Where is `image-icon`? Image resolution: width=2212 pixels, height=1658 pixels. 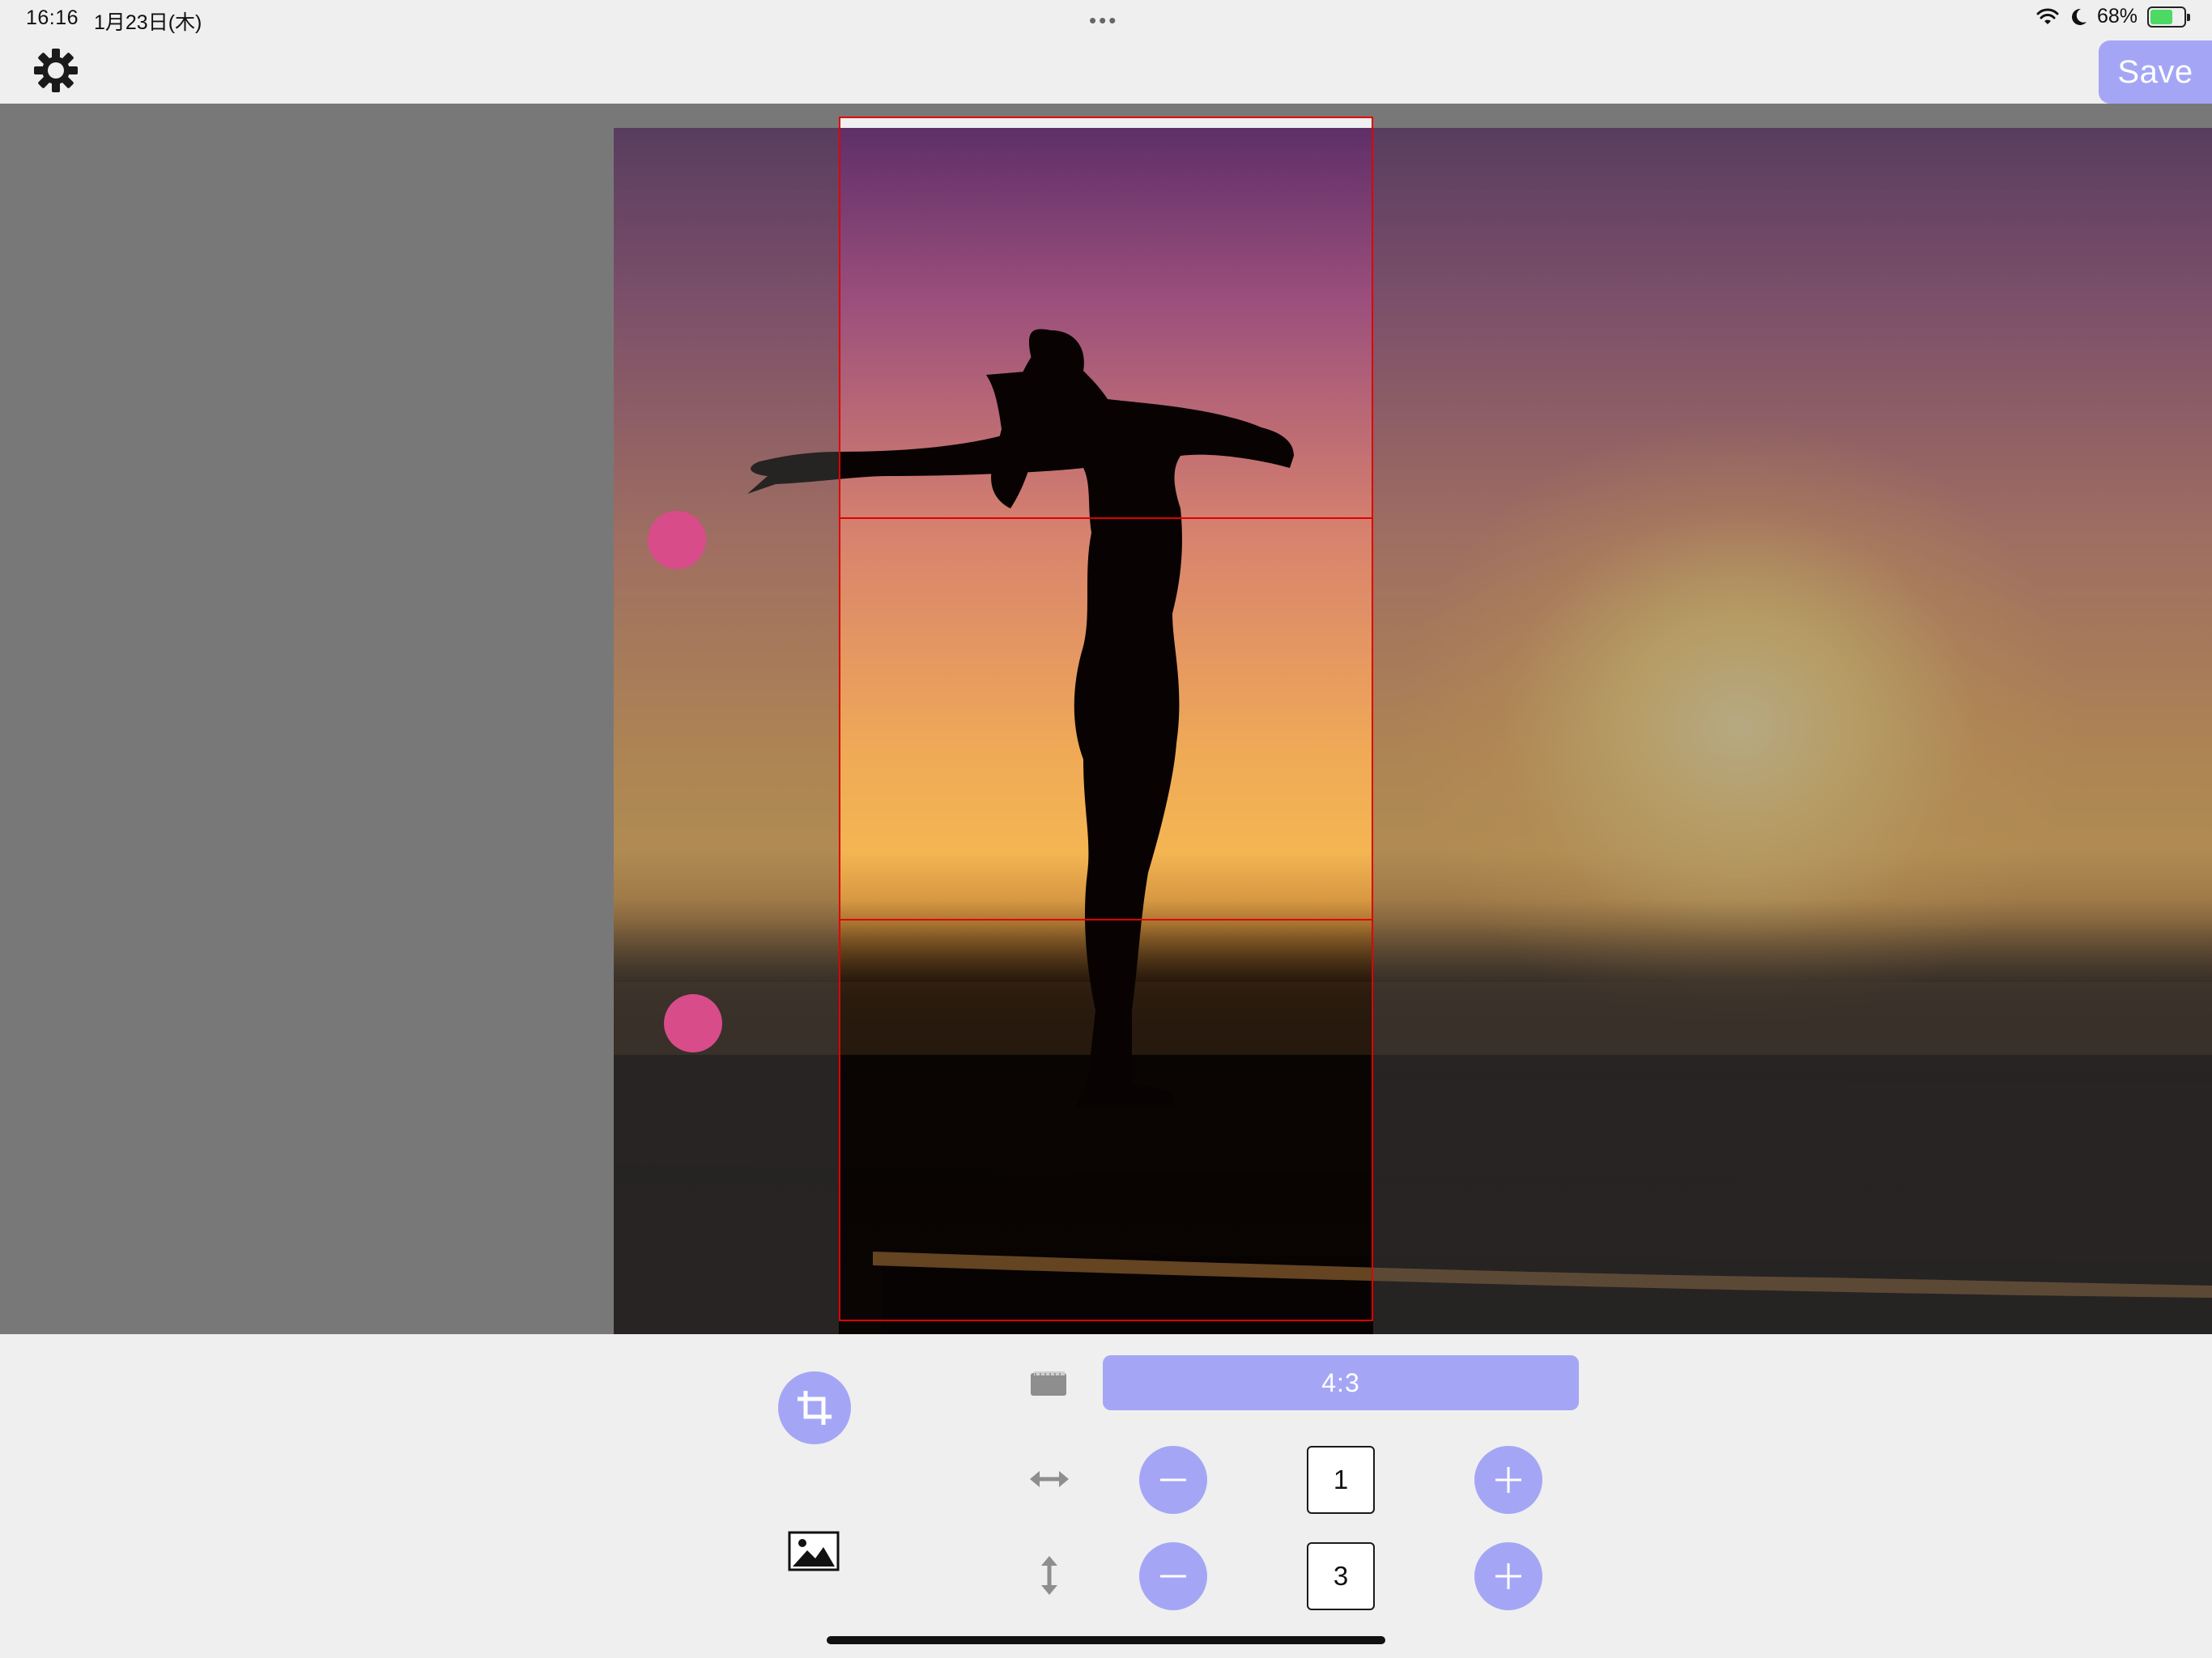
image-icon is located at coordinates (814, 1551).